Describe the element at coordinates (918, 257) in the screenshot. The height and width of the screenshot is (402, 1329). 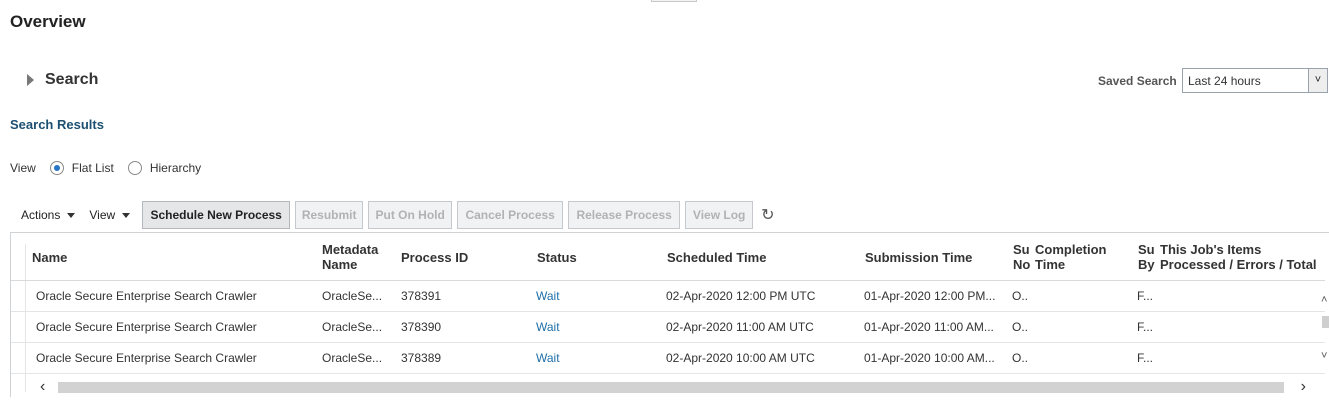
I see `col-header-submission-time: Submission Time` at that location.